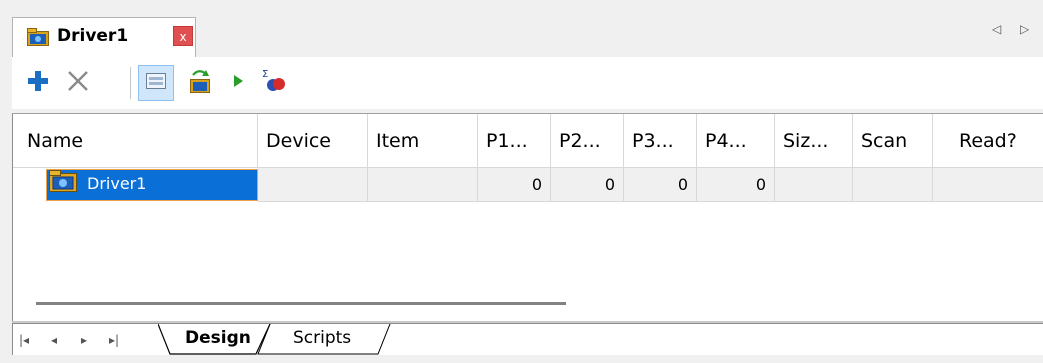 The width and height of the screenshot is (1043, 363). I want to click on tab-close-button: x, so click(183, 36).